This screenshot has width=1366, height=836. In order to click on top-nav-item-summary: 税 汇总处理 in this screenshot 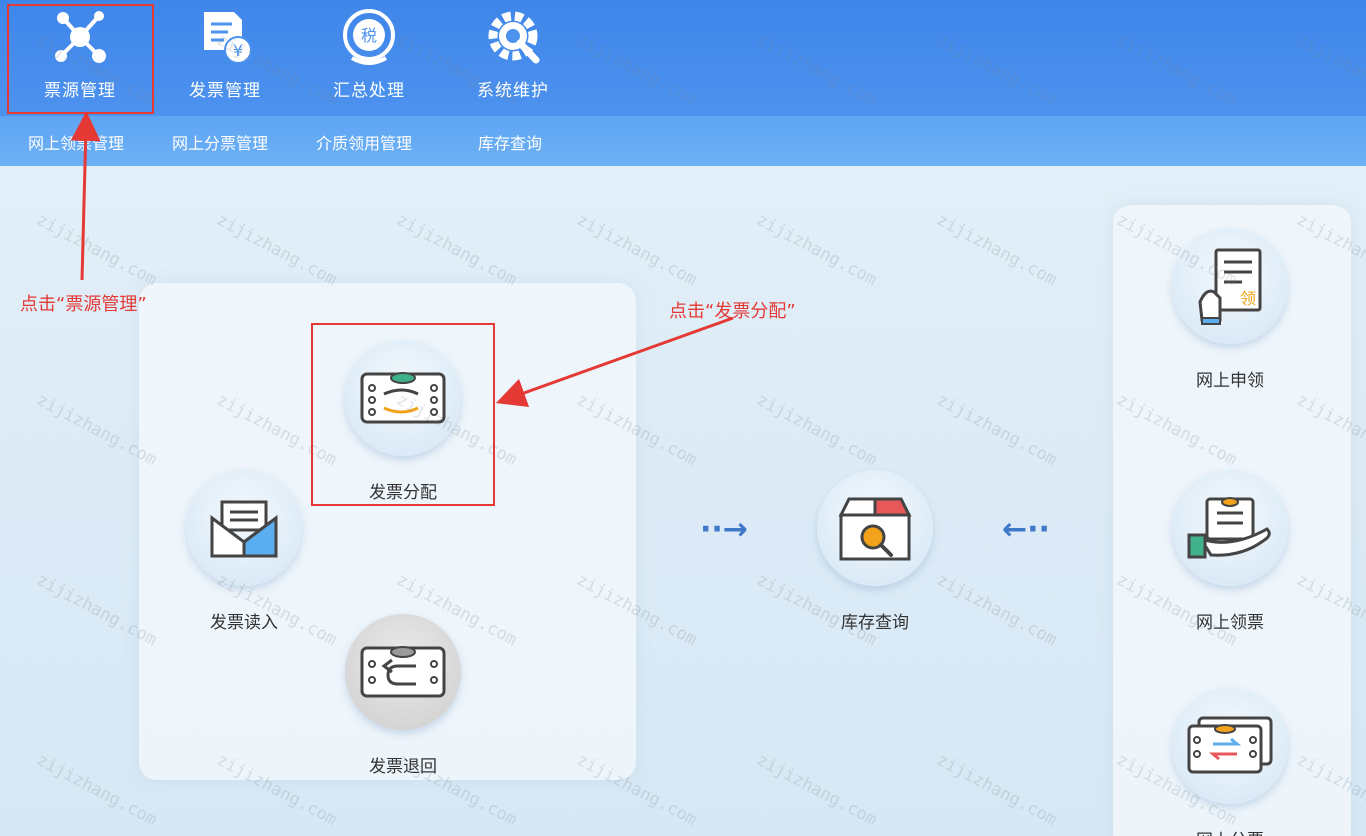, I will do `click(369, 58)`.